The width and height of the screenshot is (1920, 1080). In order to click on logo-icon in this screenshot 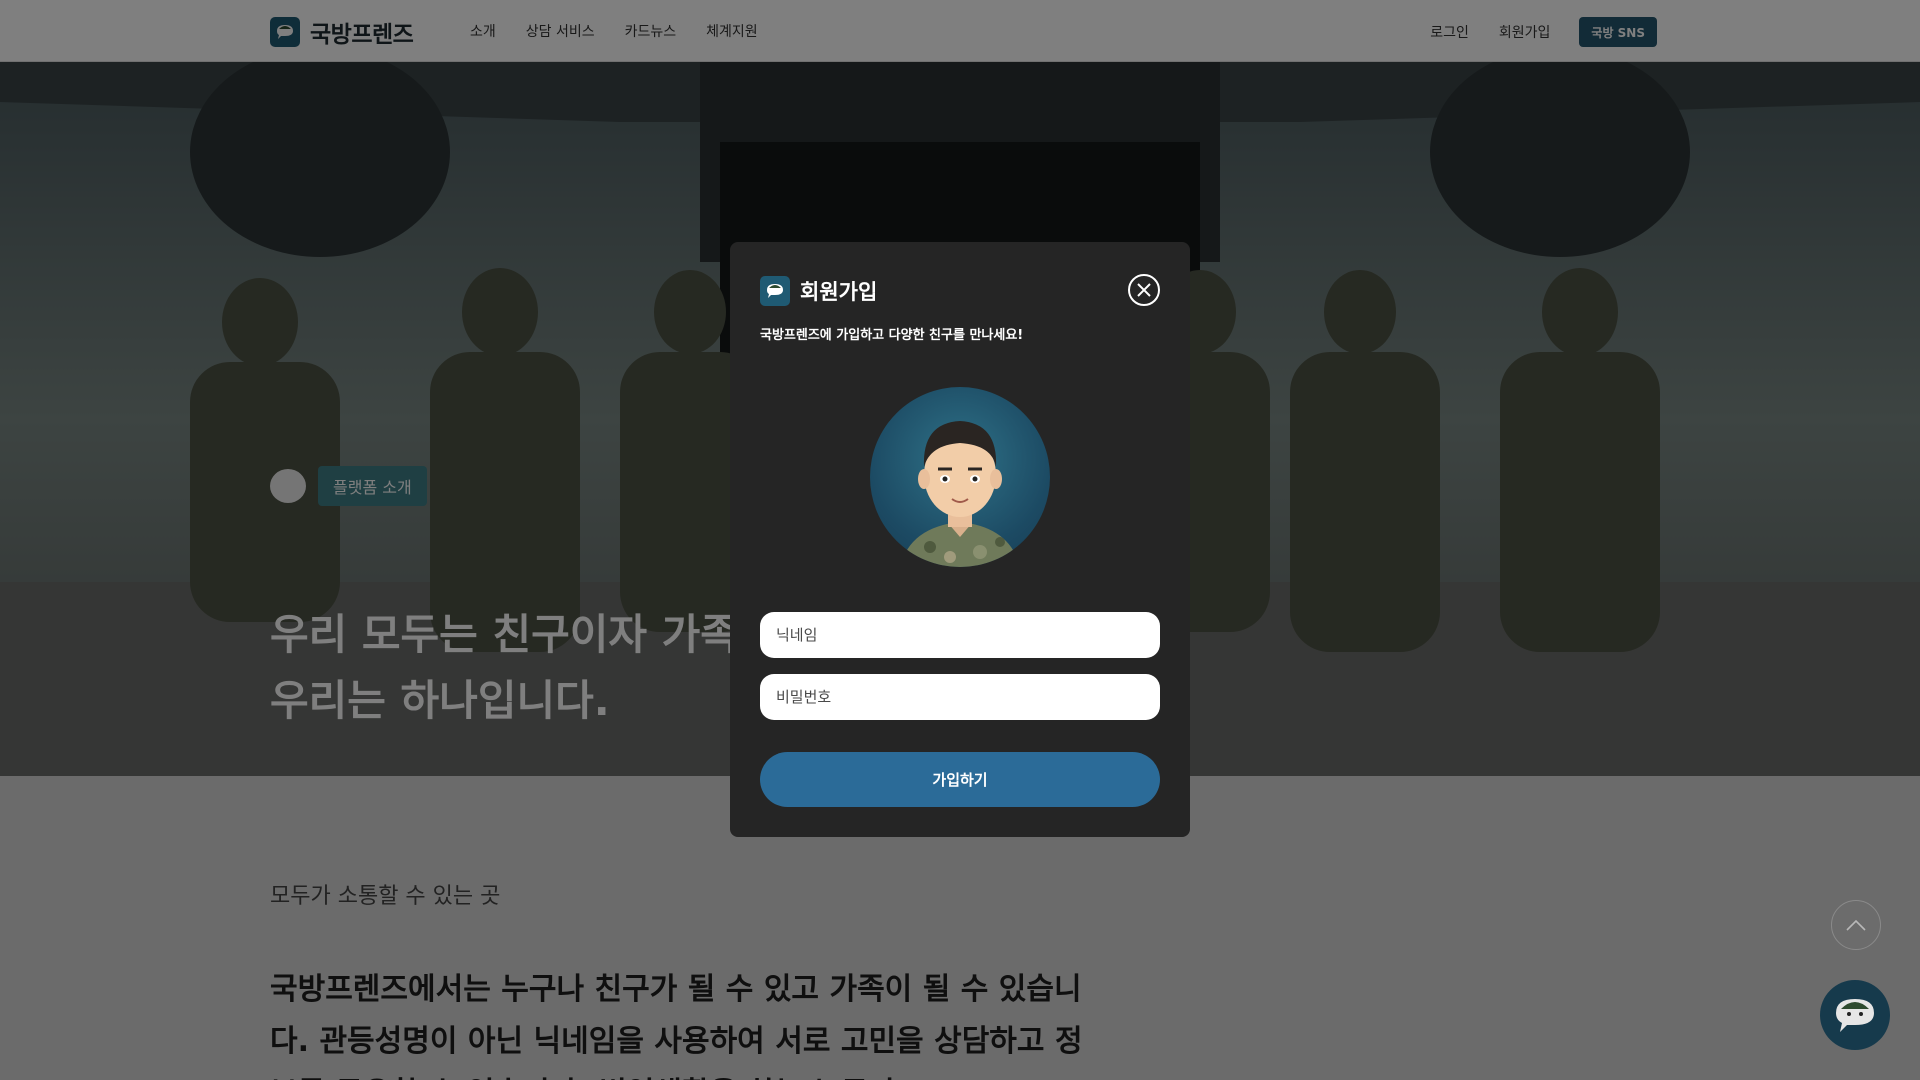, I will do `click(775, 291)`.